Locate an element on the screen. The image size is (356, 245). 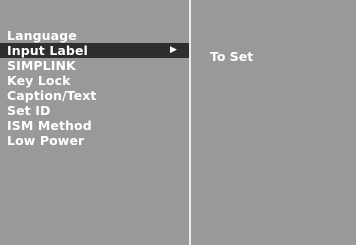
menu-item-label: Caption/Text is located at coordinates (52, 95).